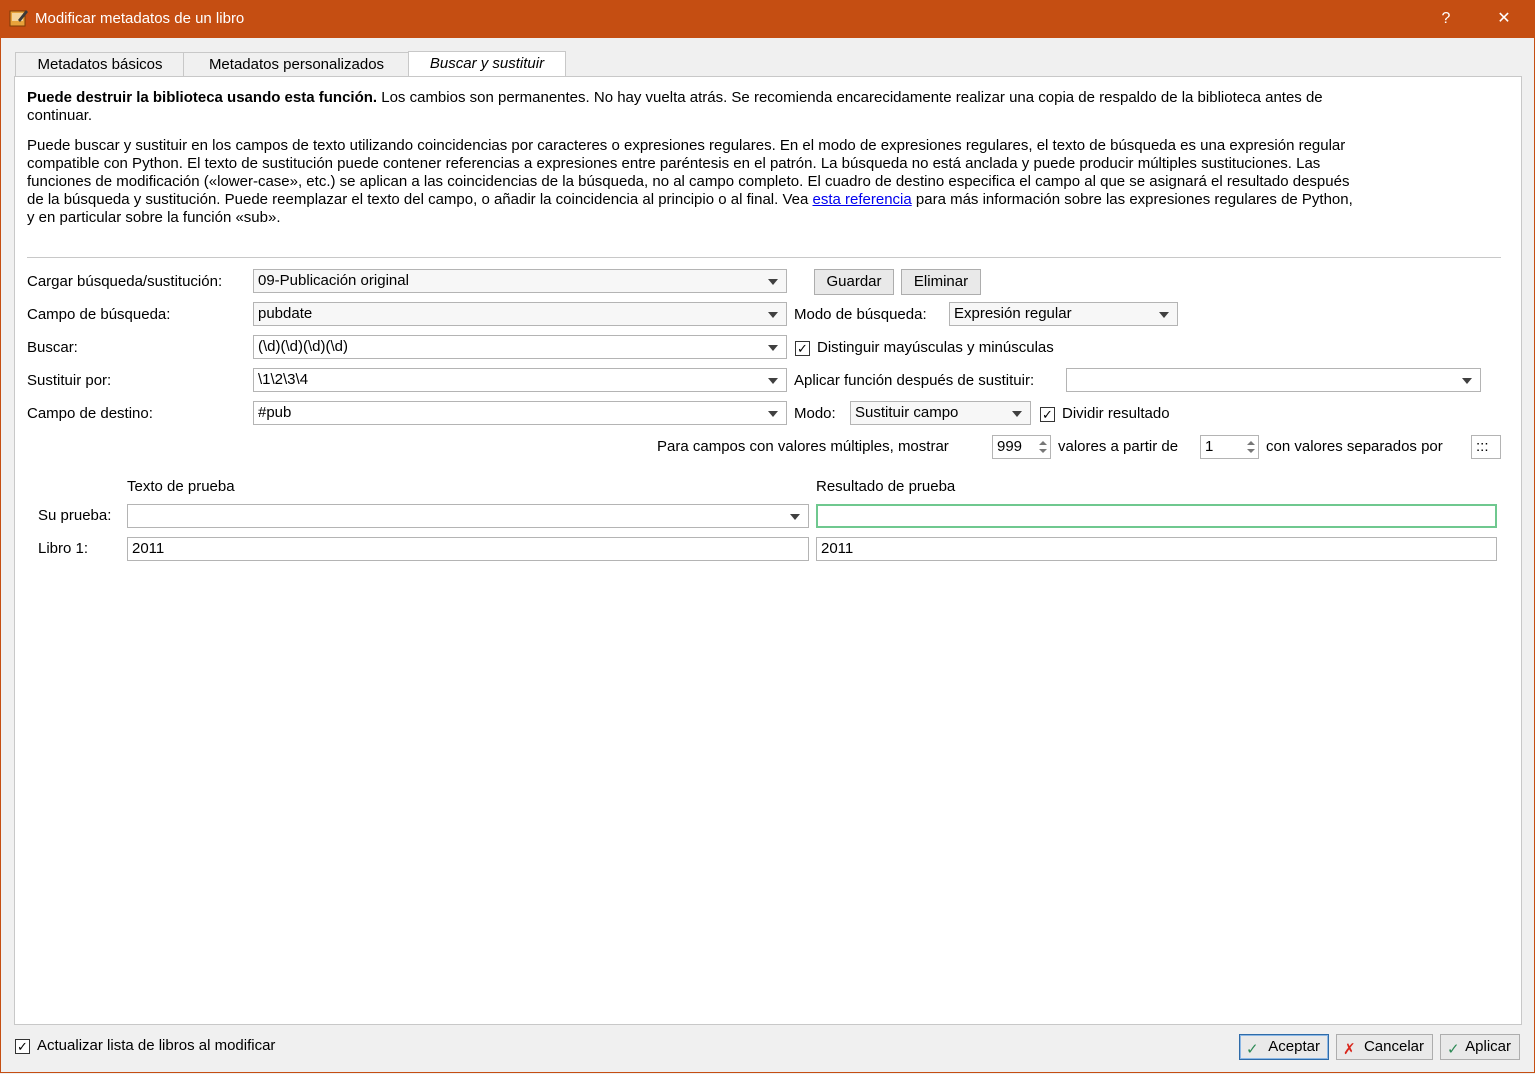 This screenshot has width=1535, height=1074. What do you see at coordinates (1354, 446) in the screenshot?
I see `multi-separator-label: con valores separados por` at bounding box center [1354, 446].